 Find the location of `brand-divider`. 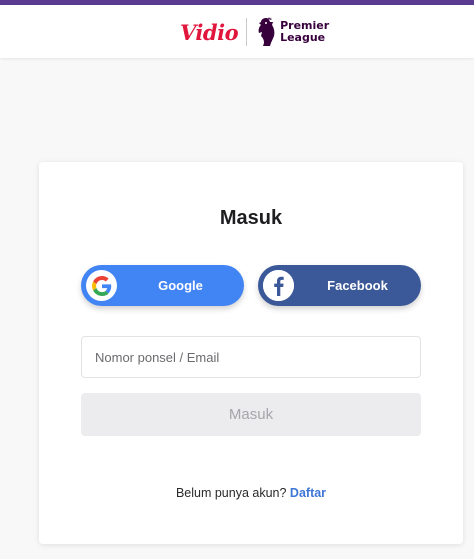

brand-divider is located at coordinates (247, 32).